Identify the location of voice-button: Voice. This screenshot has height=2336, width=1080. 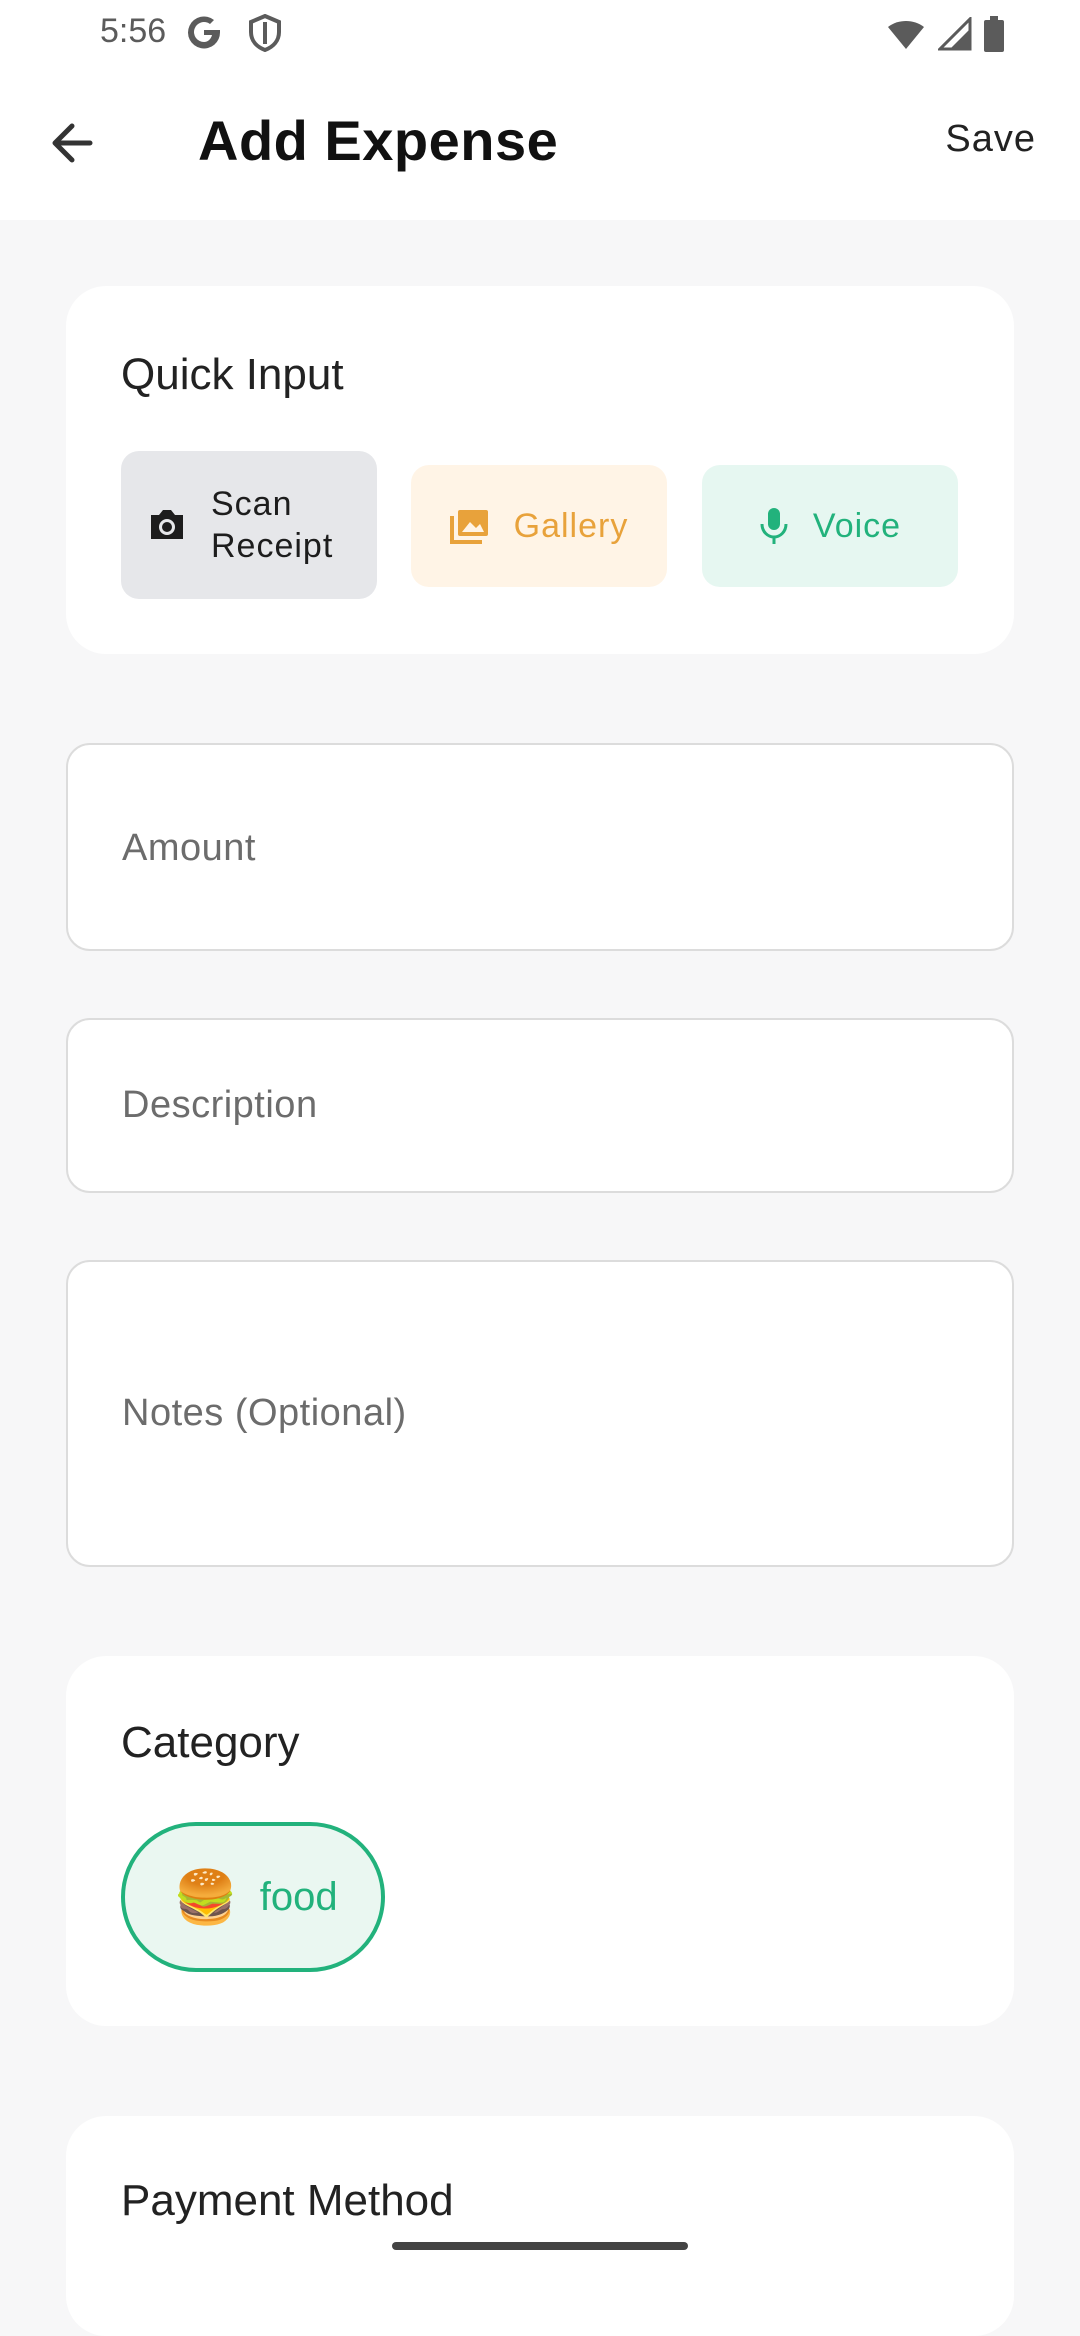
(830, 526).